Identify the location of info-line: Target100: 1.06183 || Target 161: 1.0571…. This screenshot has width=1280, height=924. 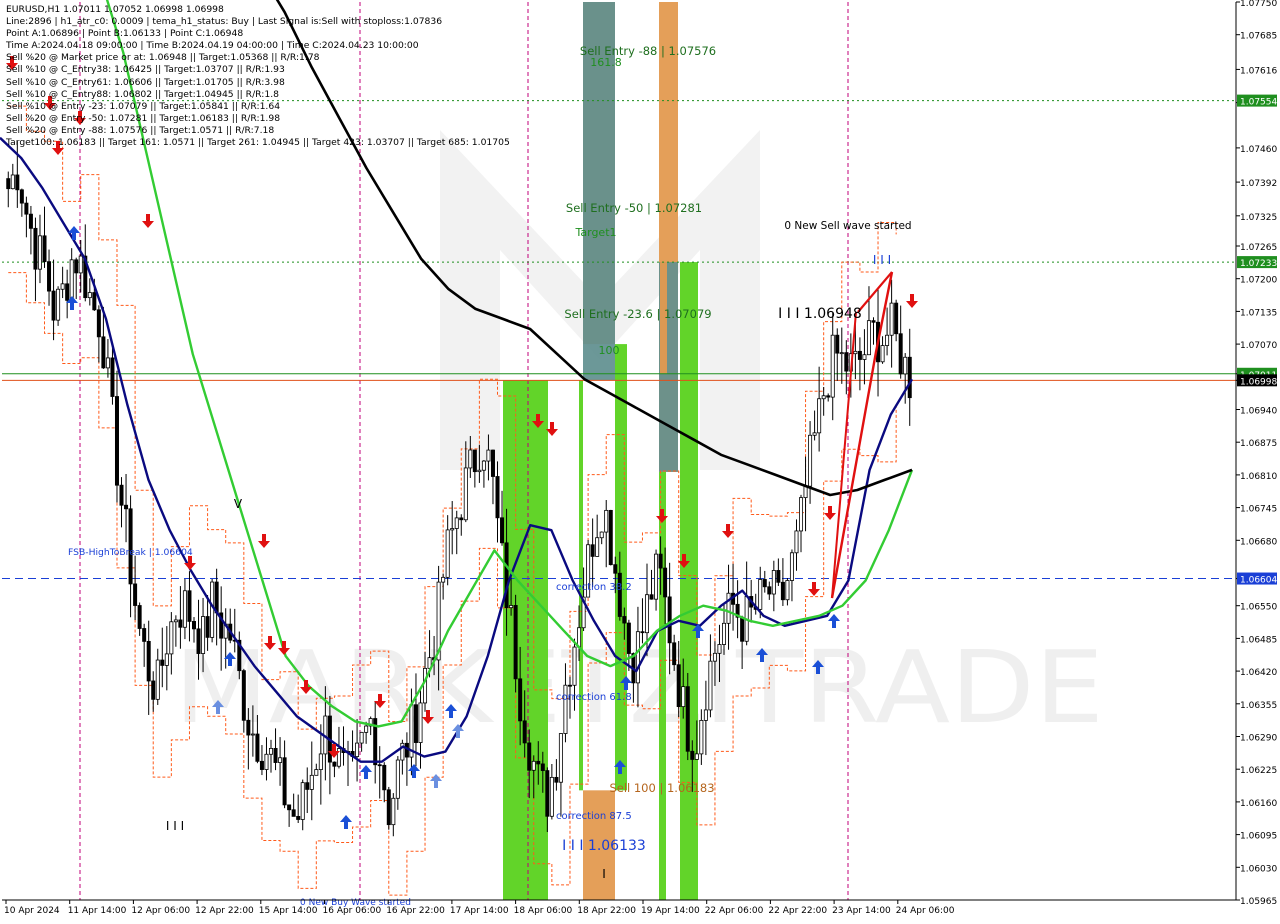
(258, 143).